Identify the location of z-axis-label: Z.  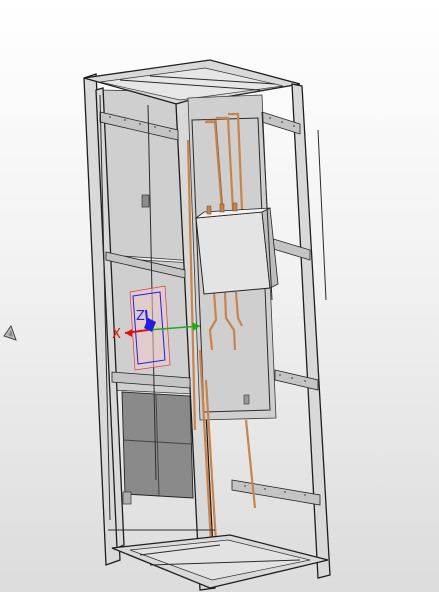
(140, 316).